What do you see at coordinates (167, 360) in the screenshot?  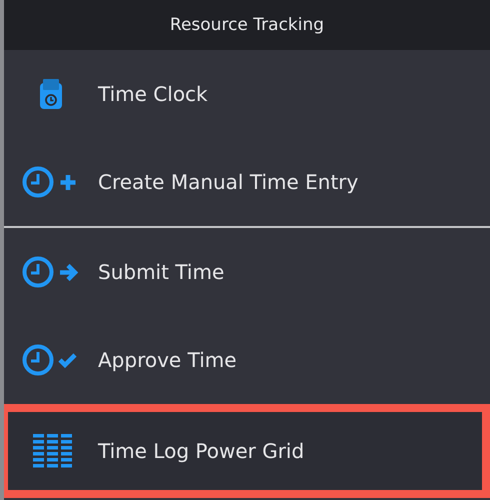 I see `menu-item-label: Approve Time` at bounding box center [167, 360].